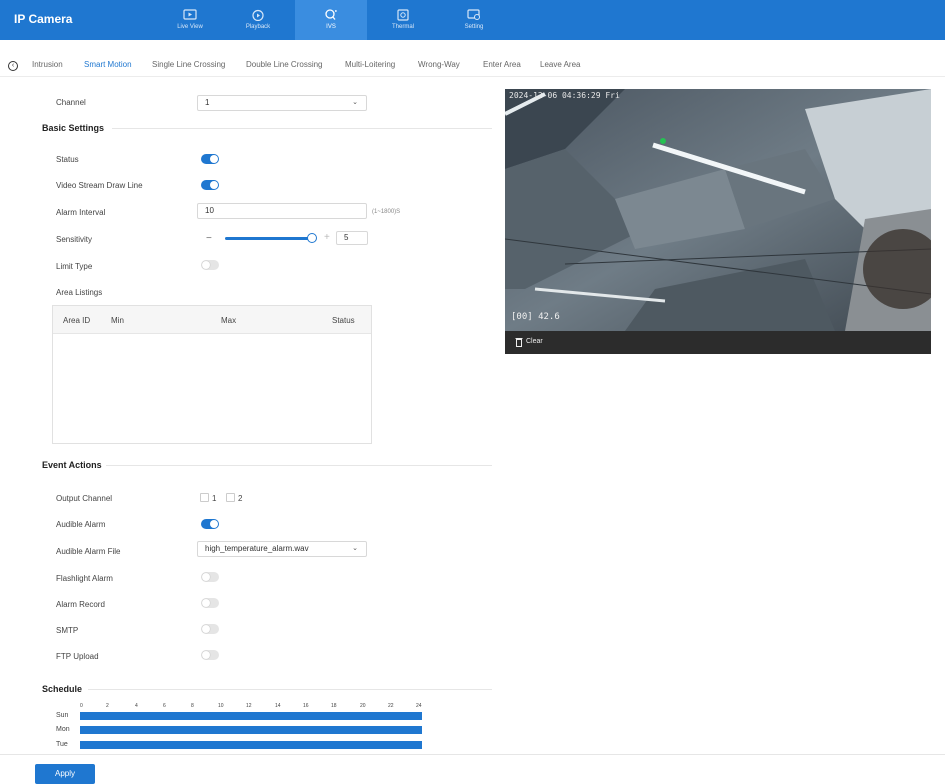 The height and width of the screenshot is (784, 945). I want to click on nav-ivs: IVS, so click(331, 20).